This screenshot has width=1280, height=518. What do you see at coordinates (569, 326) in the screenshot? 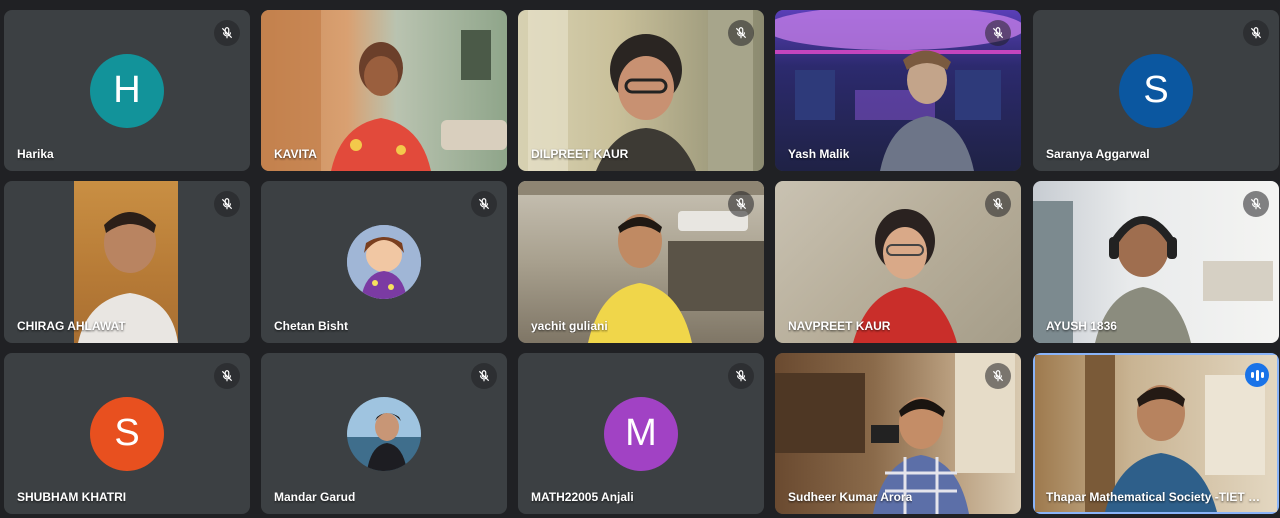
I see `participant-name: yachit guliani` at bounding box center [569, 326].